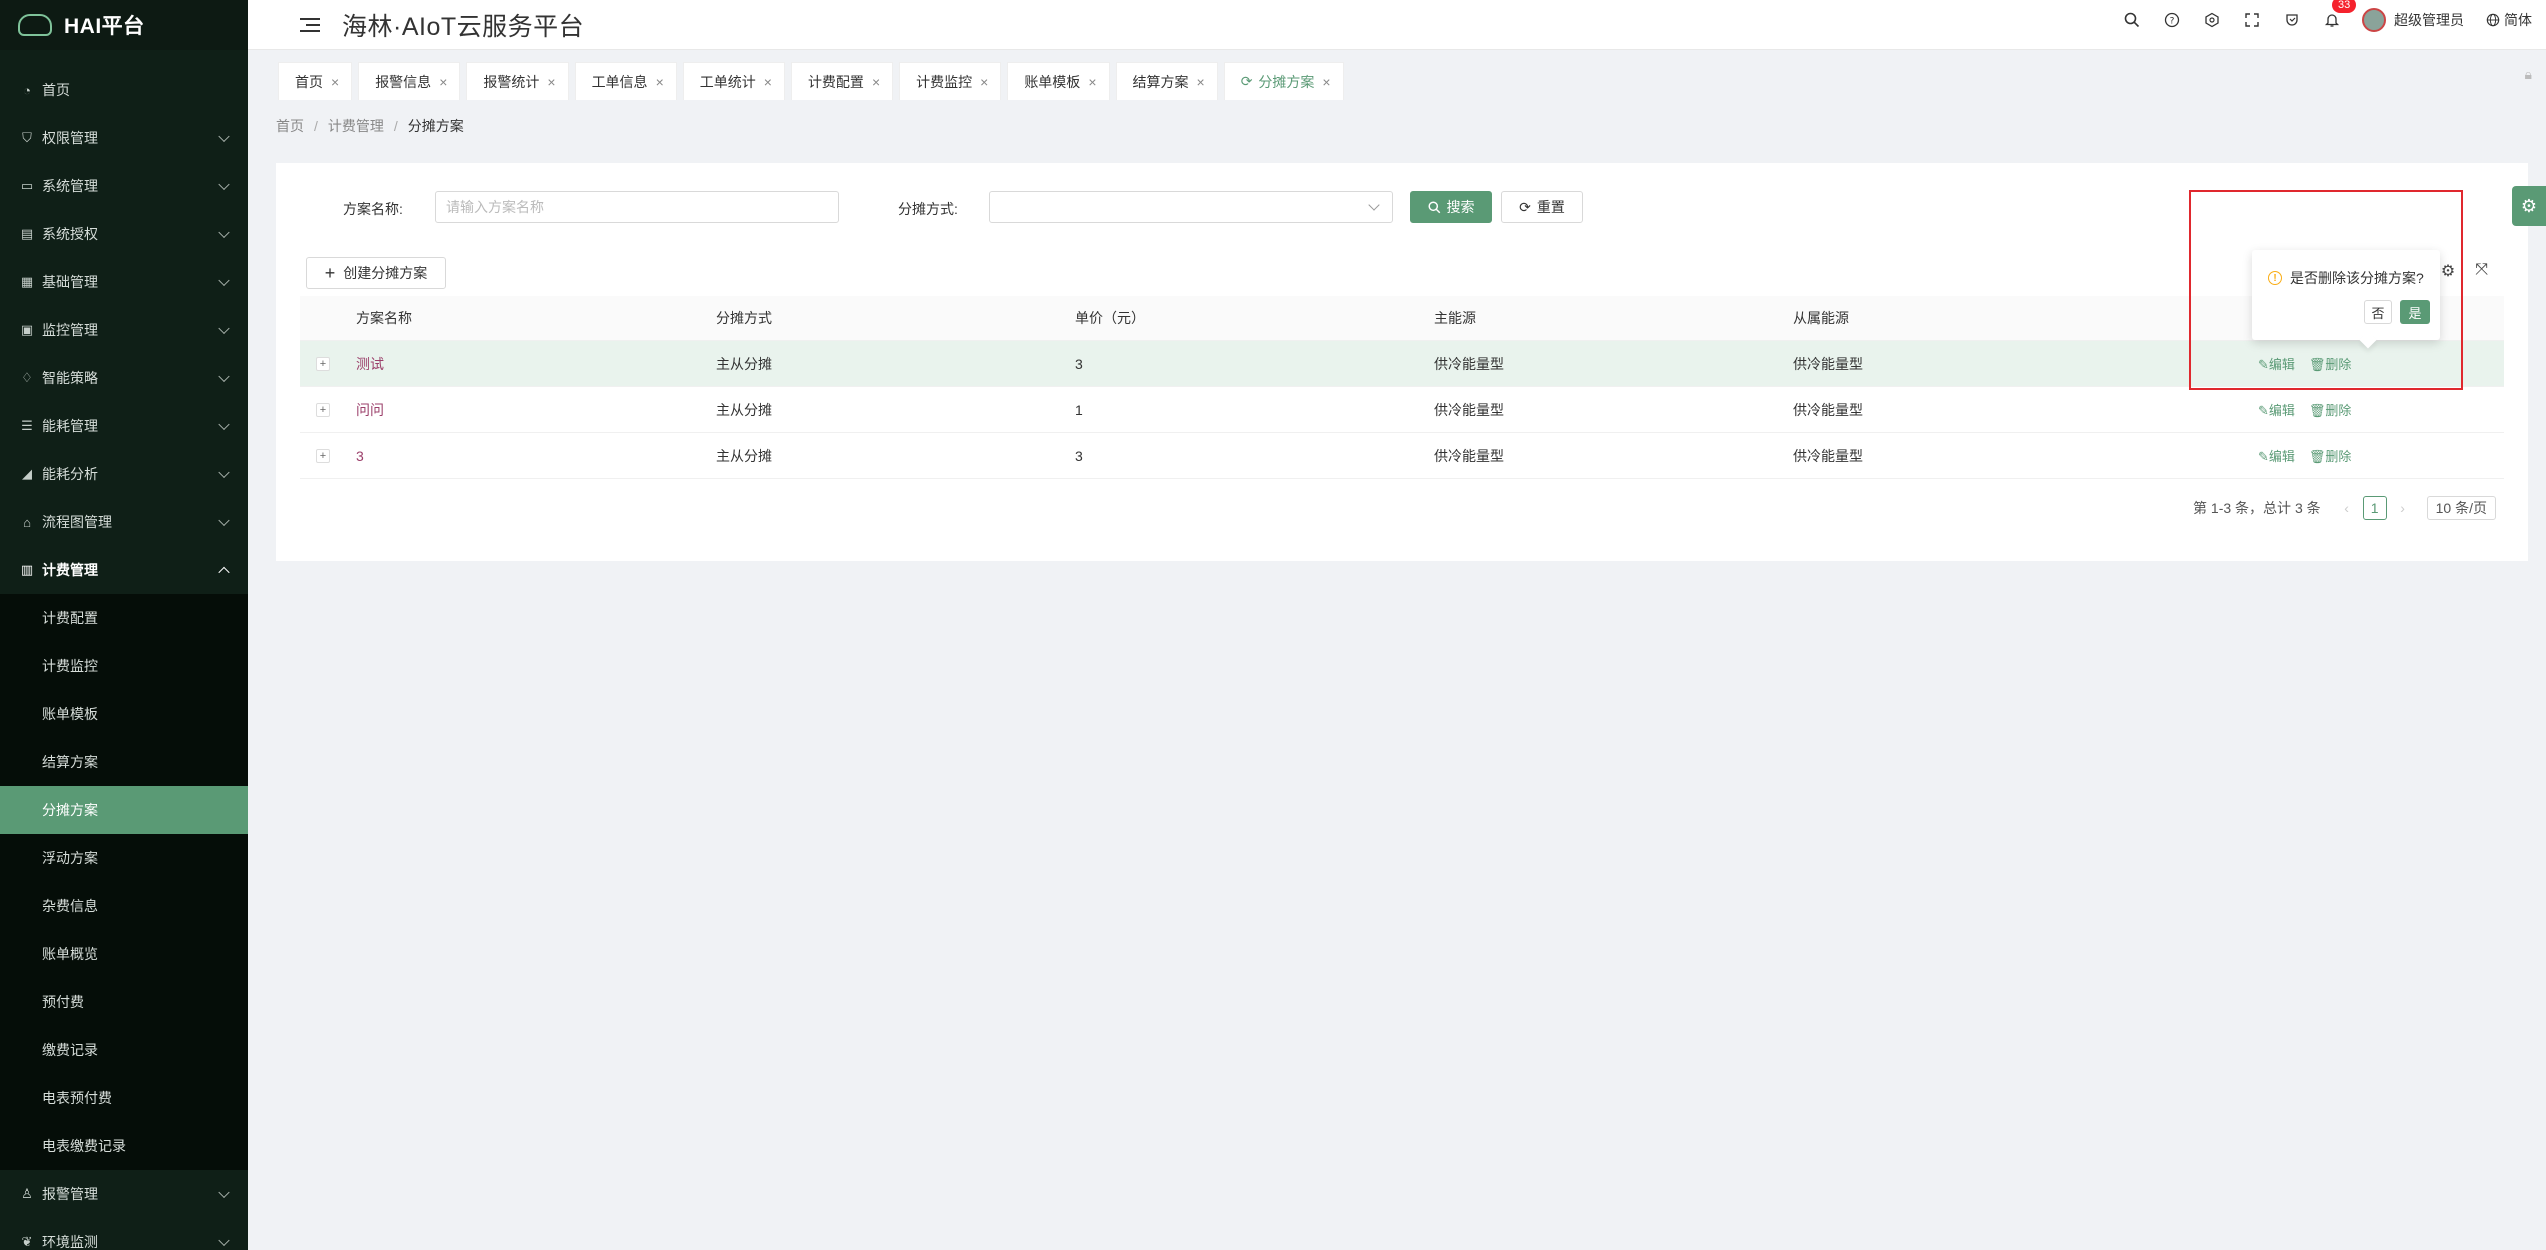  Describe the element at coordinates (2429, 20) in the screenshot. I see `user-name: 超级管理员` at that location.